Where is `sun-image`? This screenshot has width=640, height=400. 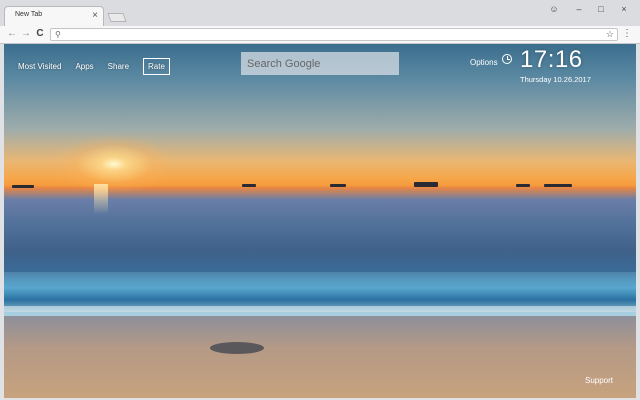
sun-image is located at coordinates (114, 164).